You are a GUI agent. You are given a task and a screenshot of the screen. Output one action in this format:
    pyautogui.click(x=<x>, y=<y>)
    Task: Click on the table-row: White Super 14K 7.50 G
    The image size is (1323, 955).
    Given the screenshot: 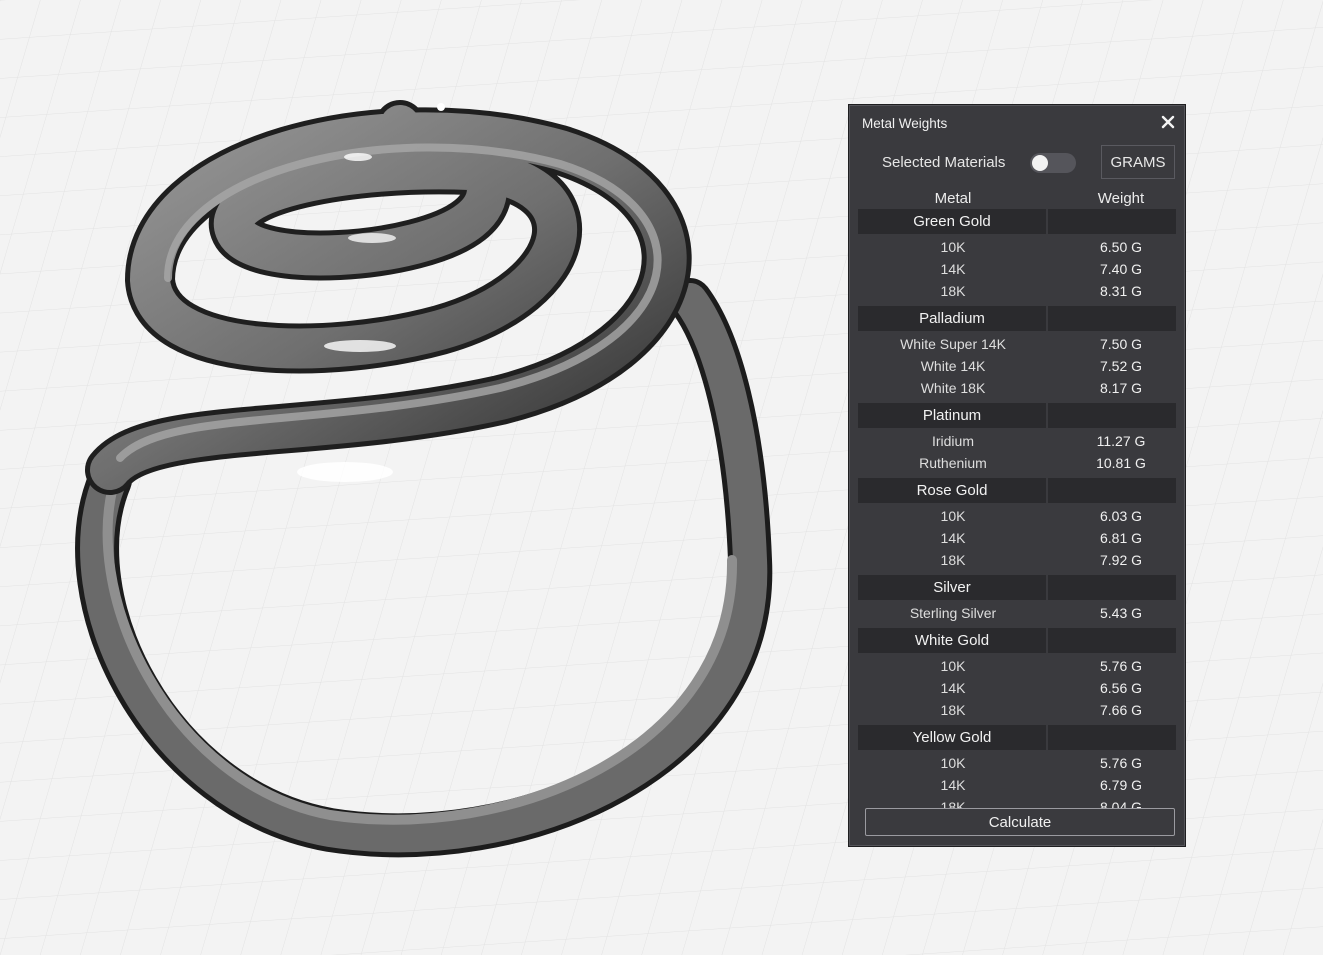 What is the action you would take?
    pyautogui.click(x=1017, y=344)
    